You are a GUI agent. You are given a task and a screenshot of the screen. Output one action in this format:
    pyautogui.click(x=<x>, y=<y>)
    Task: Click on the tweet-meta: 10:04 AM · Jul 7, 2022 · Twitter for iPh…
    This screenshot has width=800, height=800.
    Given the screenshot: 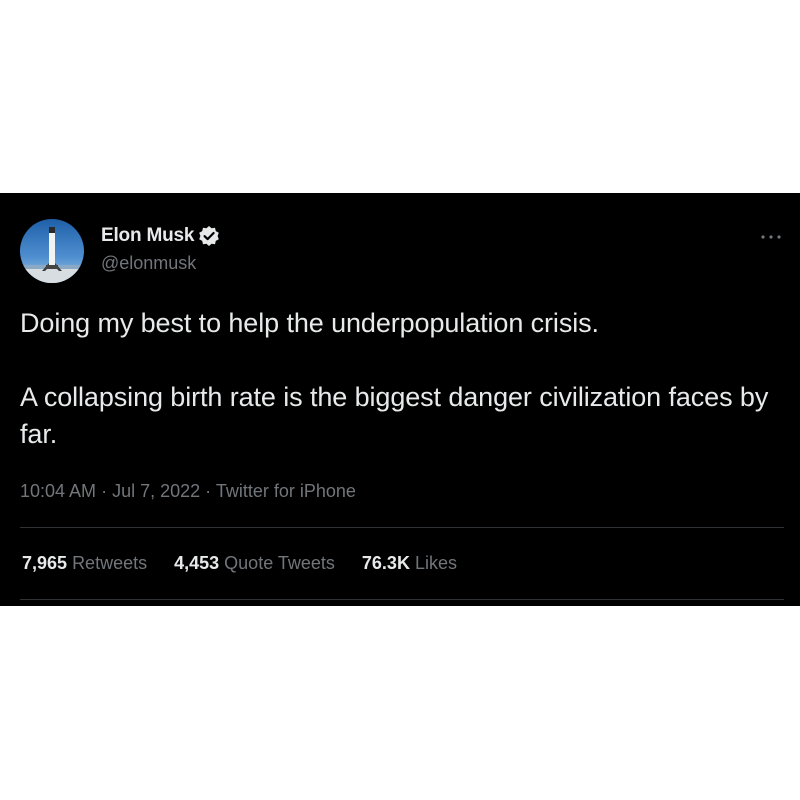 What is the action you would take?
    pyautogui.click(x=188, y=491)
    